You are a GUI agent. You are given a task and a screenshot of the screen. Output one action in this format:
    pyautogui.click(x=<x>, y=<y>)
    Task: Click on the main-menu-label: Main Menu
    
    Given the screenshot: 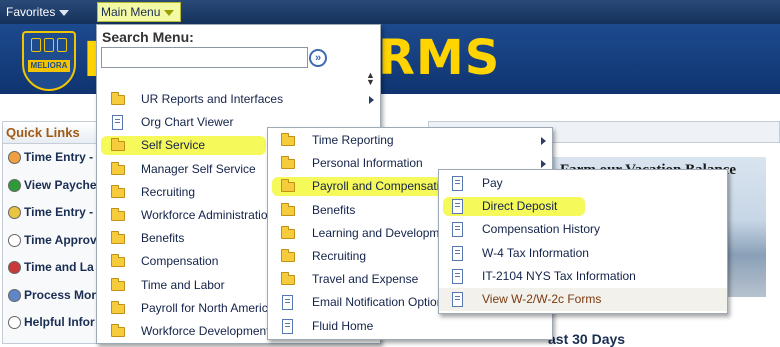 What is the action you would take?
    pyautogui.click(x=131, y=12)
    